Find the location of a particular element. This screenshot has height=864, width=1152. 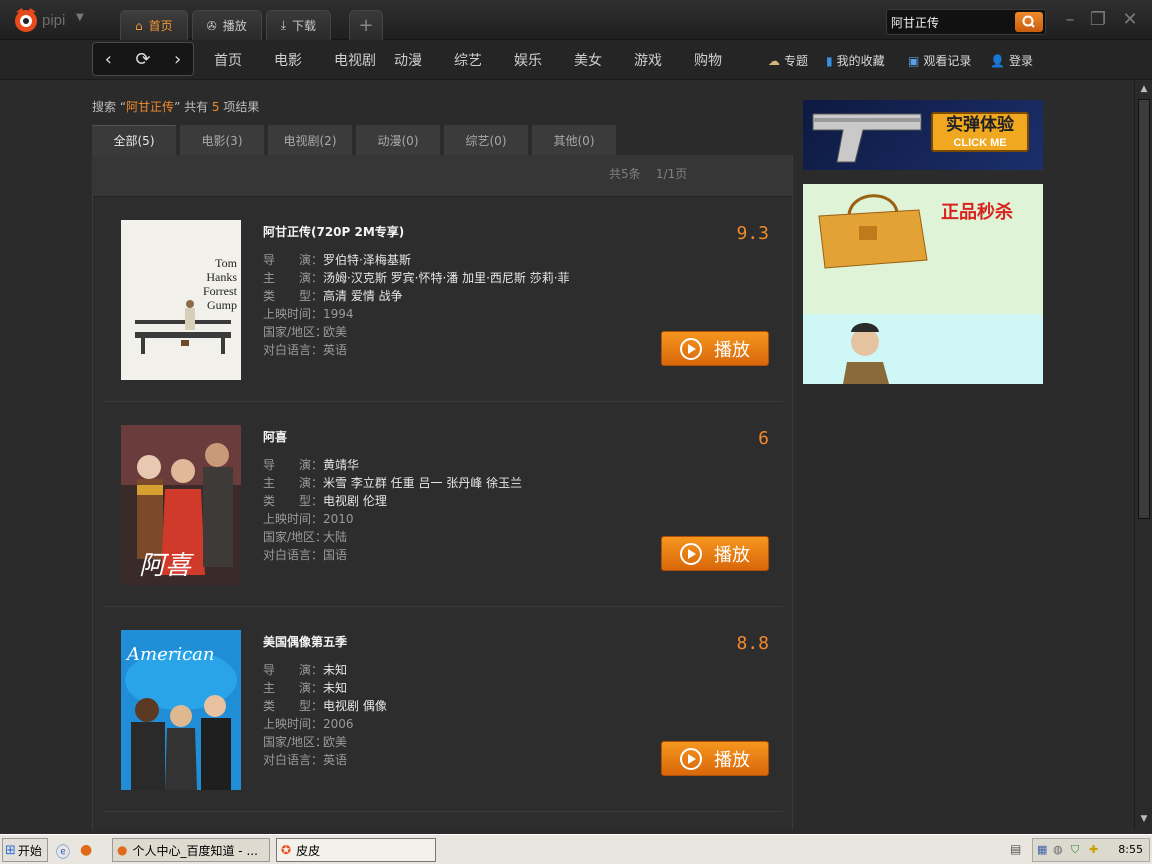

link-topics: ☁ 专题 is located at coordinates (788, 60).